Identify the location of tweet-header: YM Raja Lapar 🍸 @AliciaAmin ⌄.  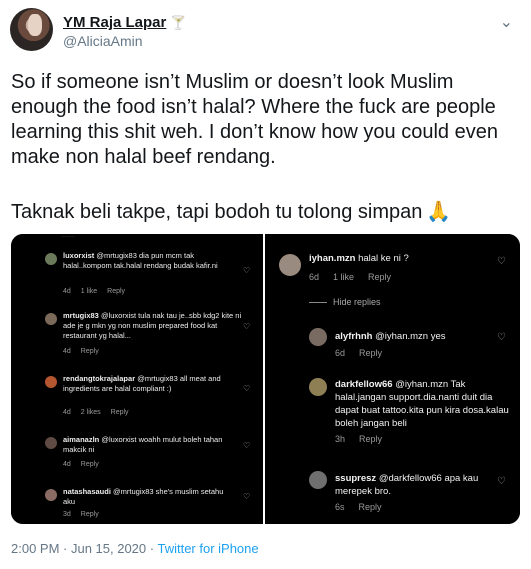
(265, 31).